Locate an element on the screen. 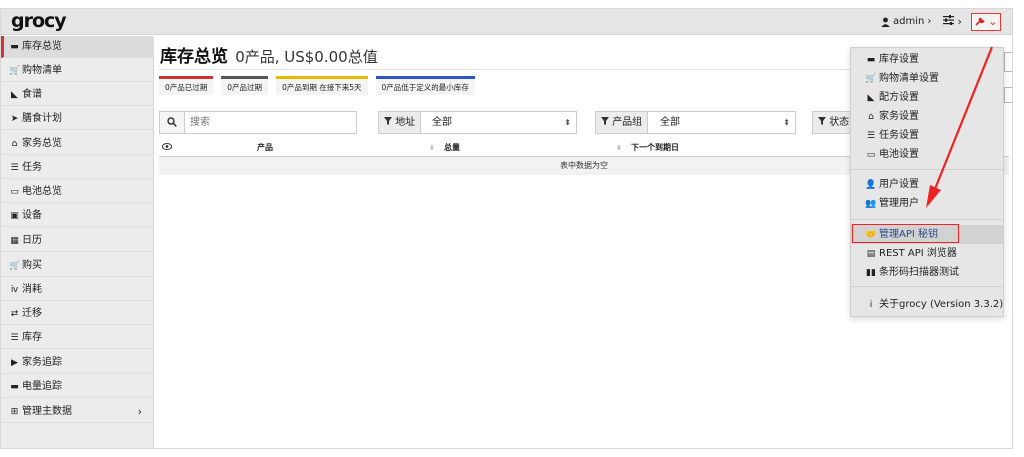 The image size is (1024, 457). dropdown-item-6: 👤 用户设置 is located at coordinates (927, 184).